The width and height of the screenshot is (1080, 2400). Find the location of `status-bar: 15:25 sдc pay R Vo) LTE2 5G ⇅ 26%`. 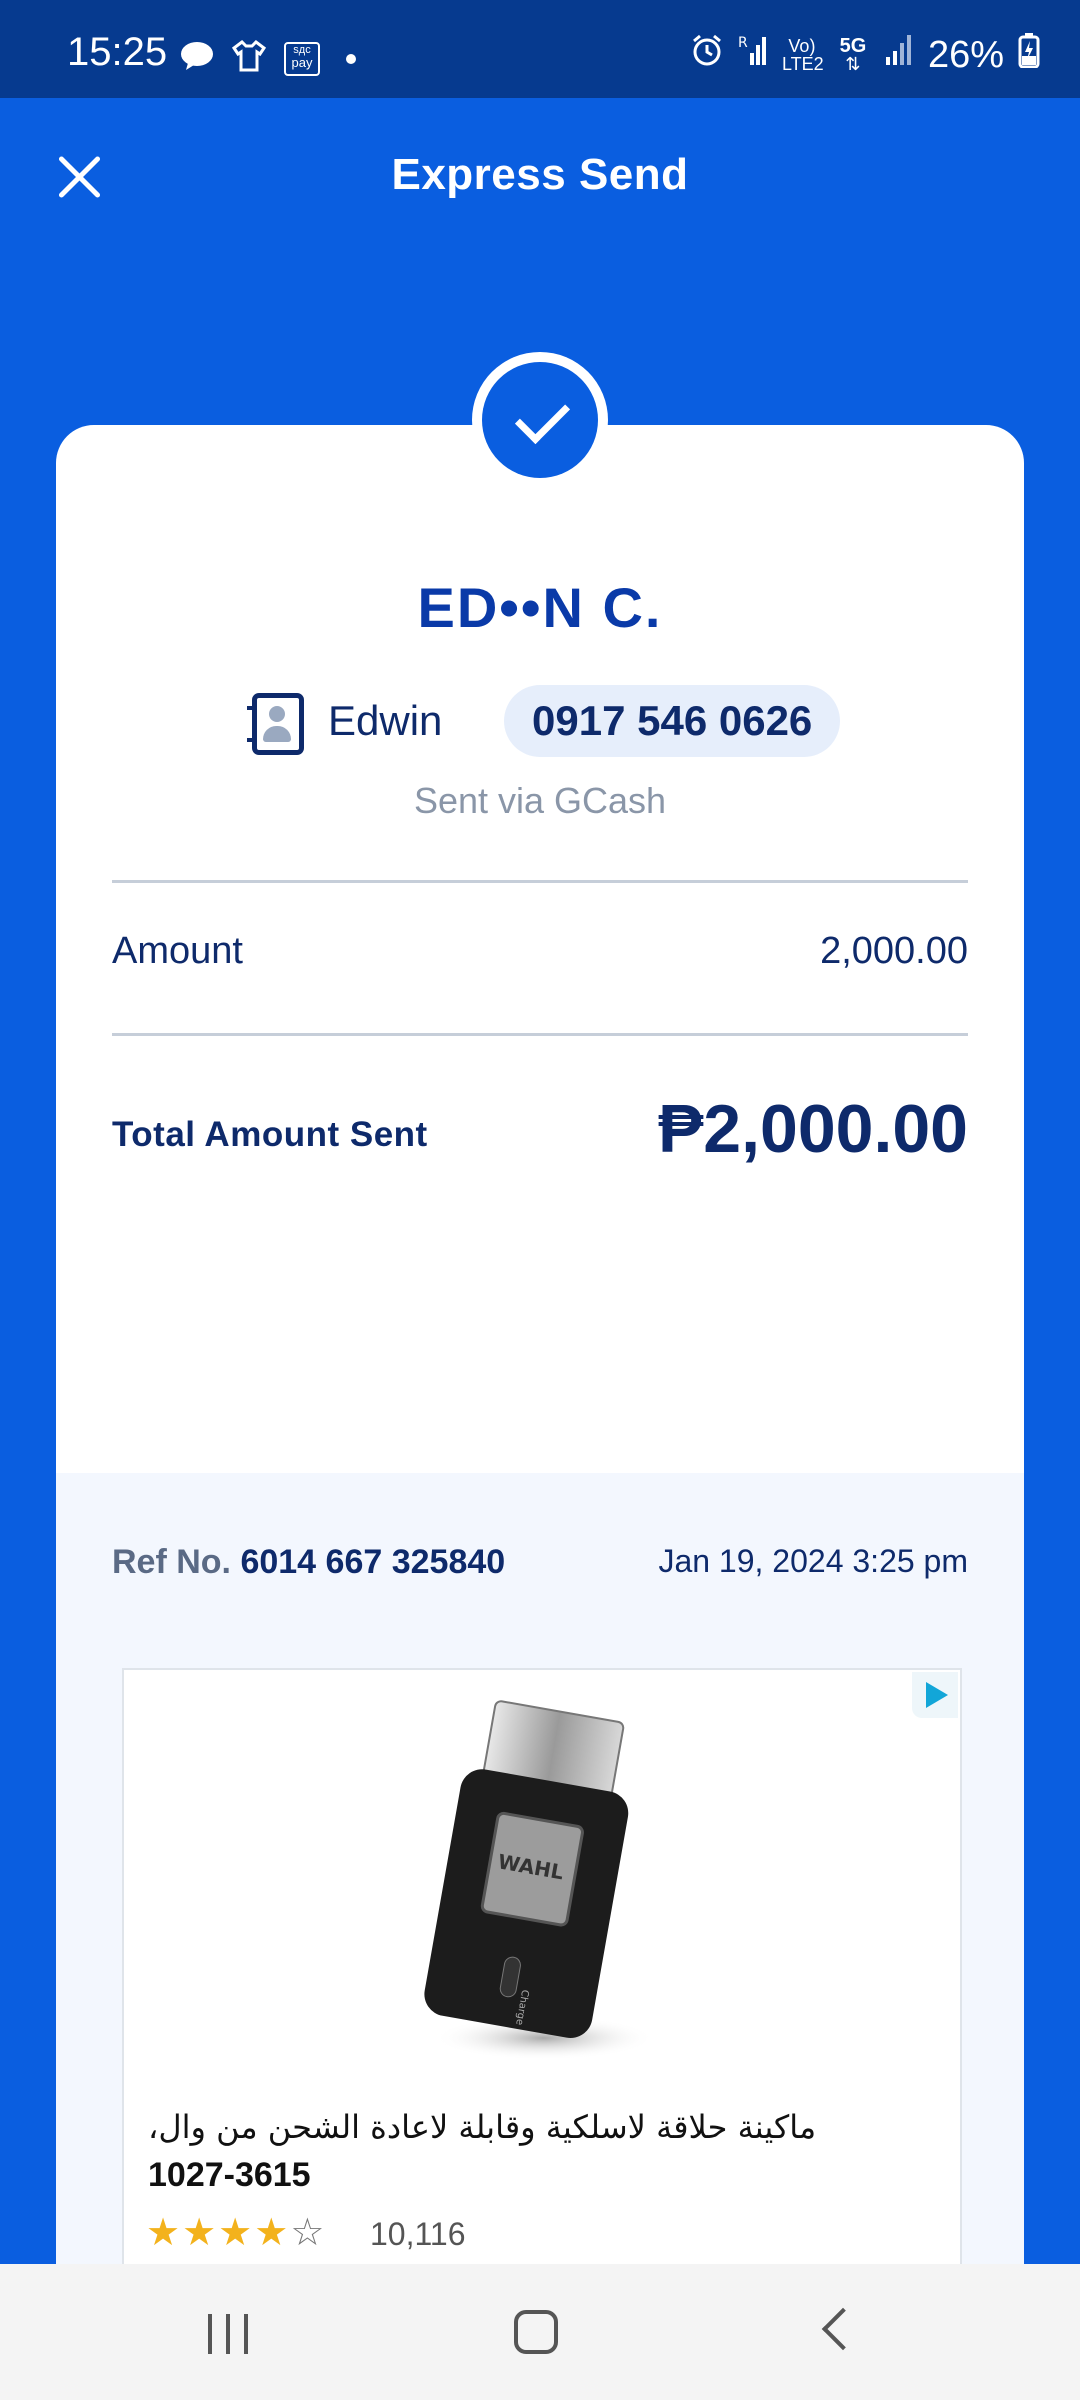

status-bar: 15:25 sдc pay R Vo) LTE2 5G ⇅ 26% is located at coordinates (540, 49).